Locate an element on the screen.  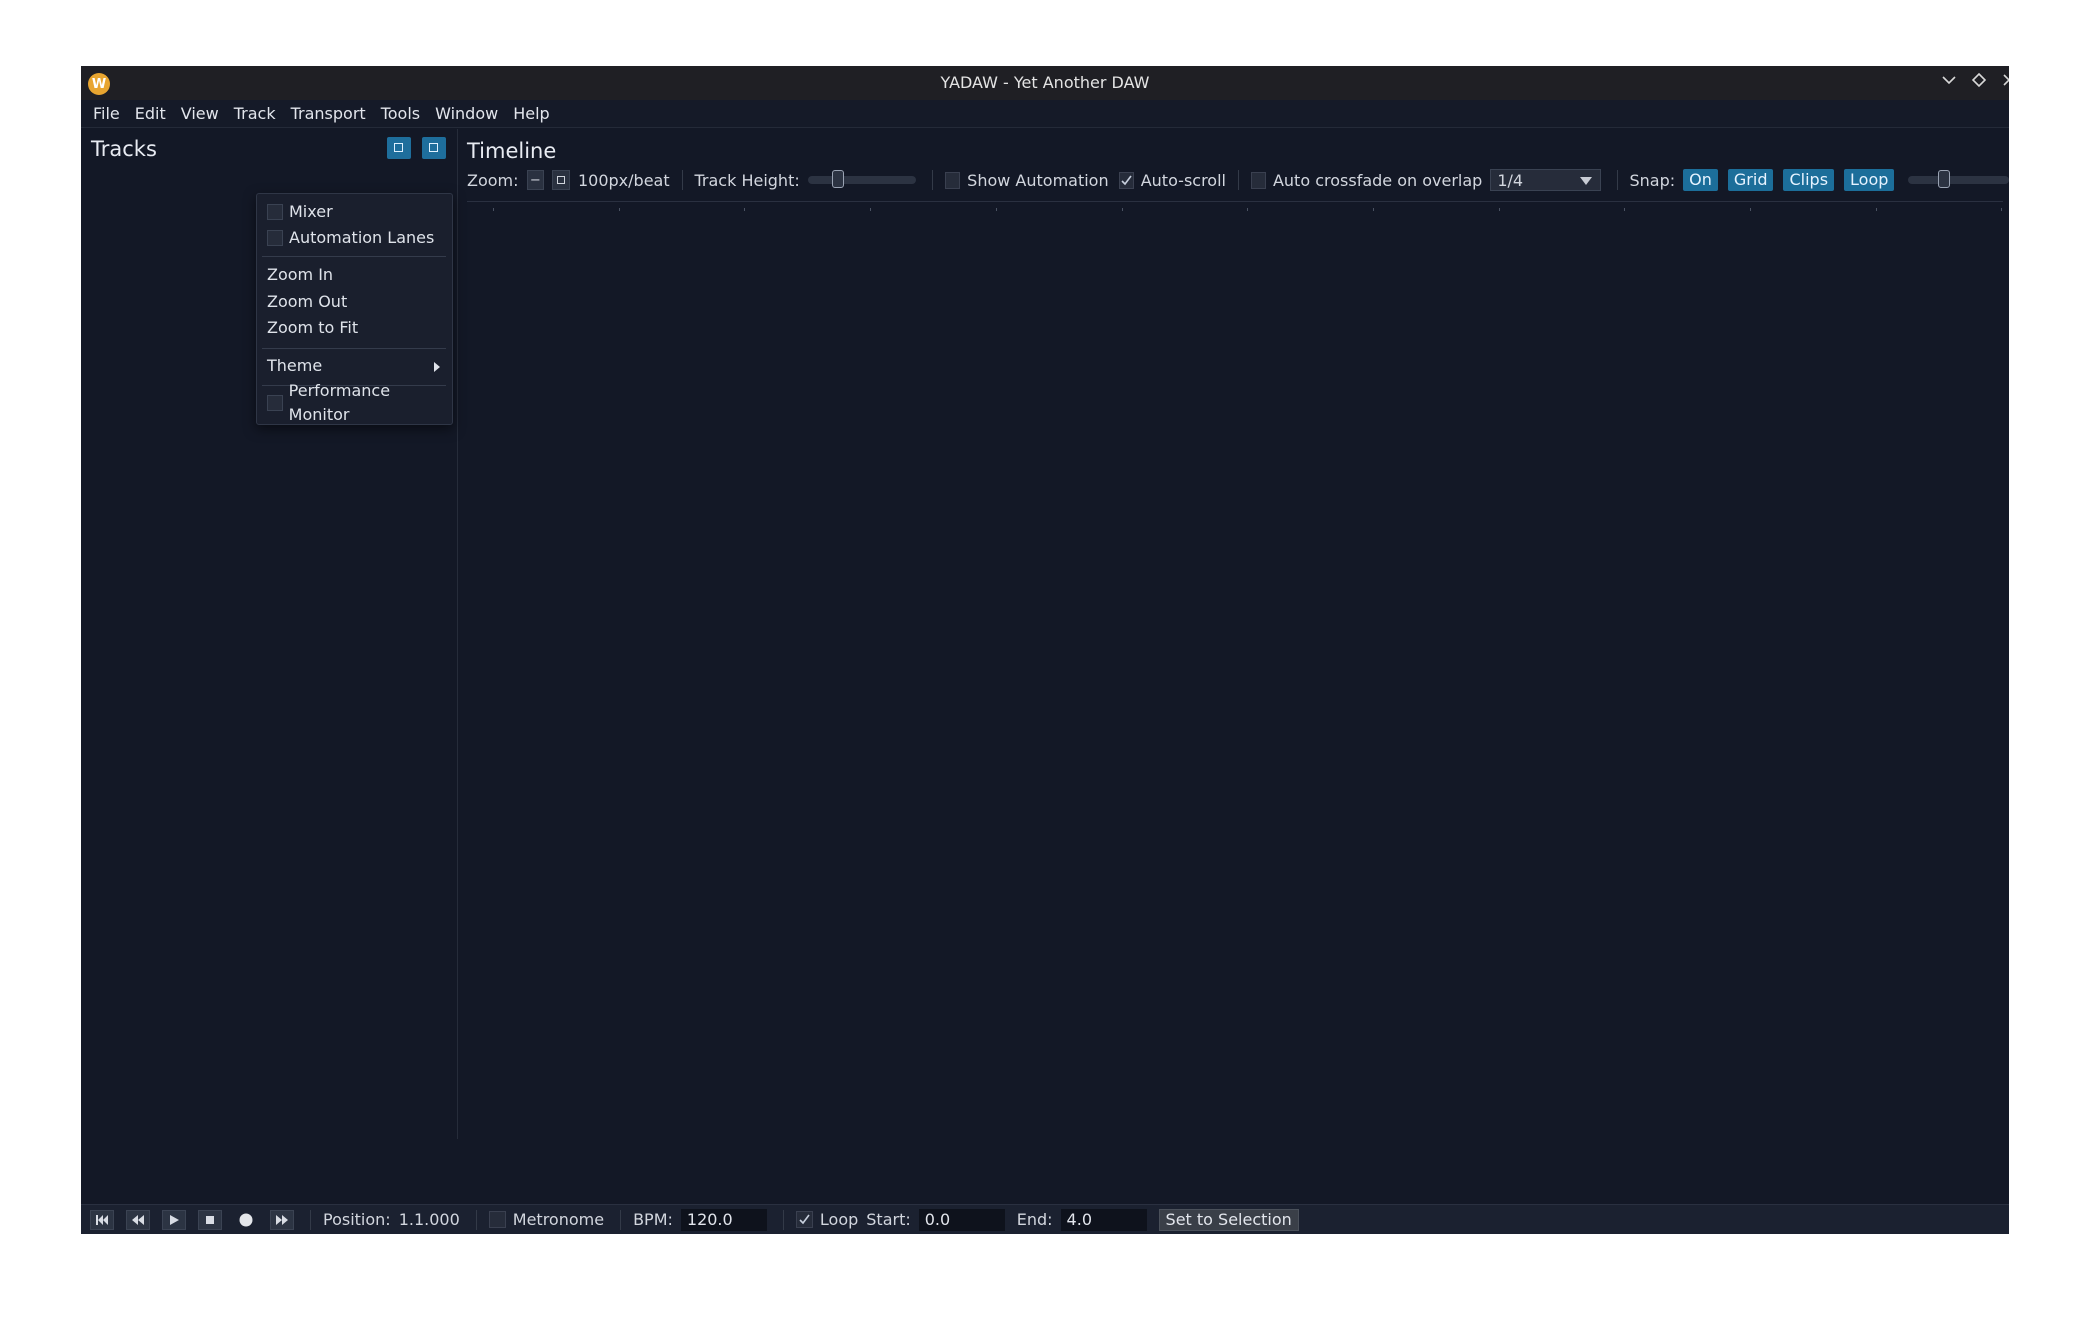
view-menu-mixer: Mixer is located at coordinates (300, 212).